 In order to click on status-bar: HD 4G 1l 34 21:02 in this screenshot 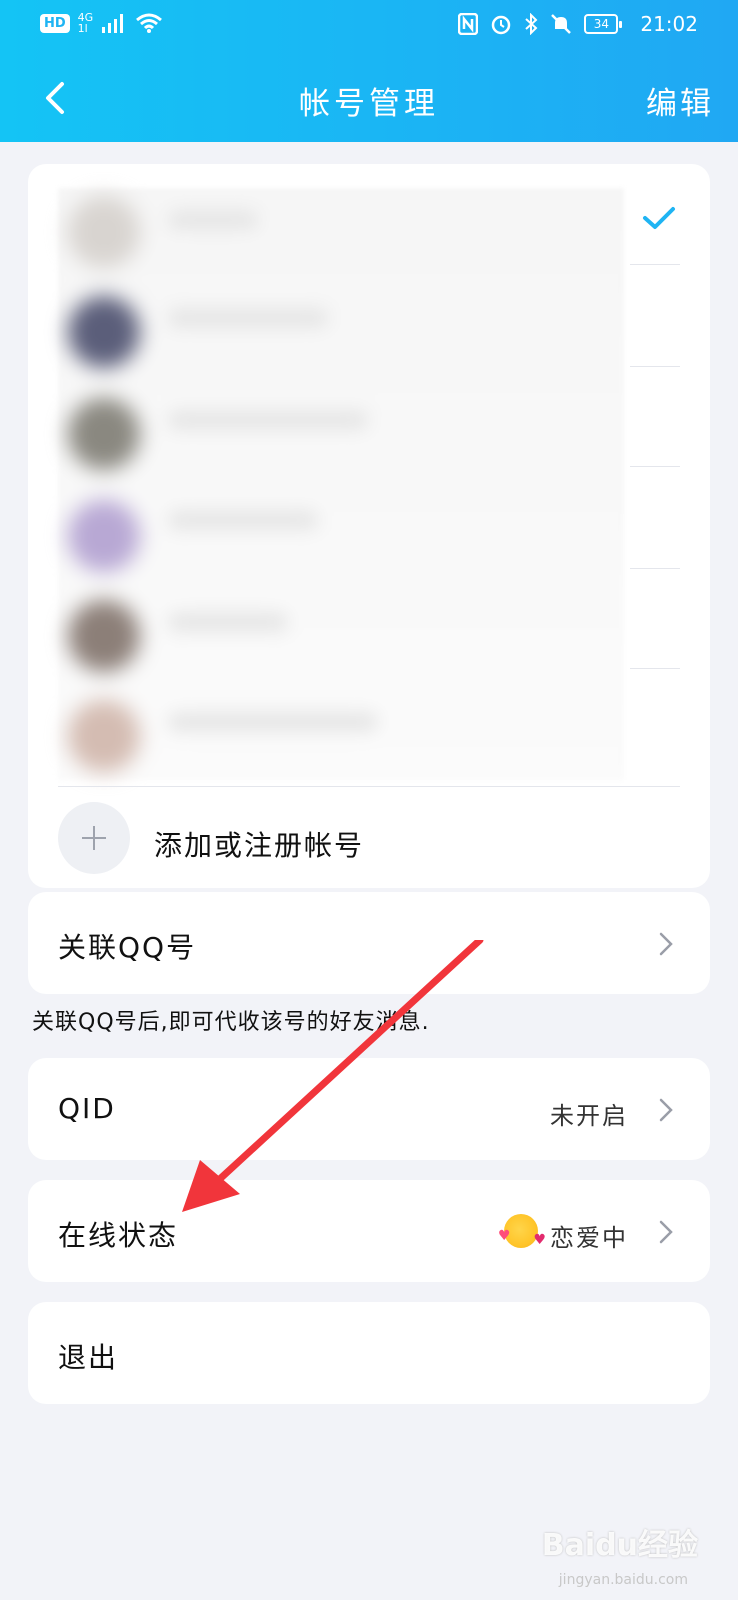, I will do `click(369, 26)`.